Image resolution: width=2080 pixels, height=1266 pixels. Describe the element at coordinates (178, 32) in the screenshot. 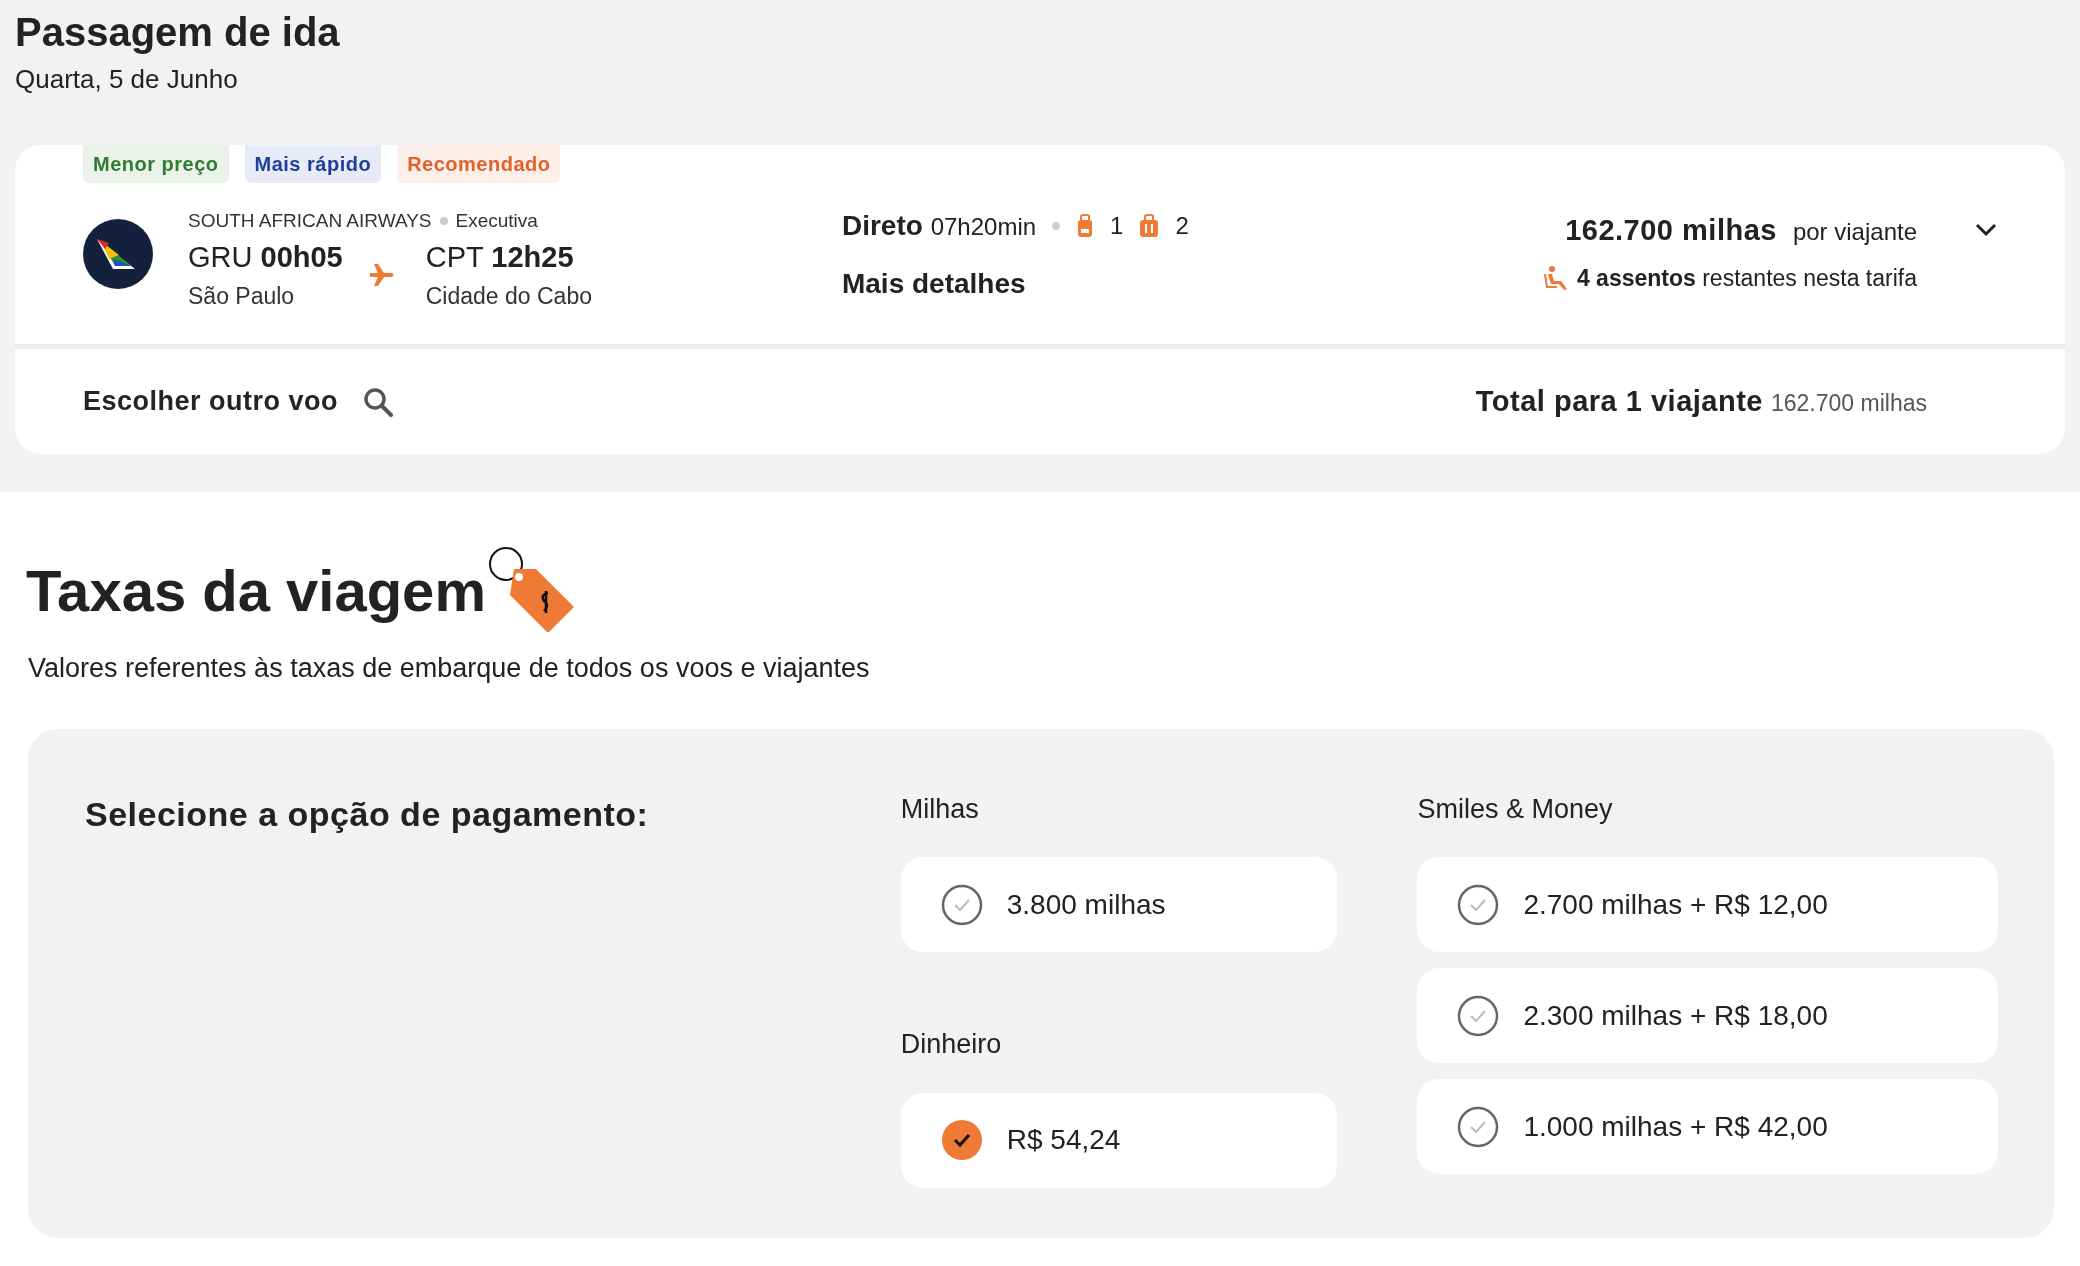

I see `page-title: Passagem de ida` at that location.